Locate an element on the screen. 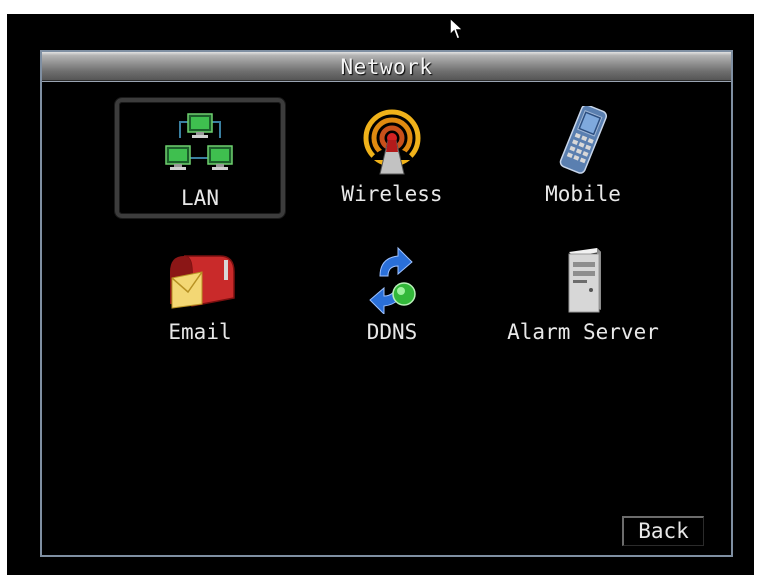  title-bar: Network is located at coordinates (386, 66).